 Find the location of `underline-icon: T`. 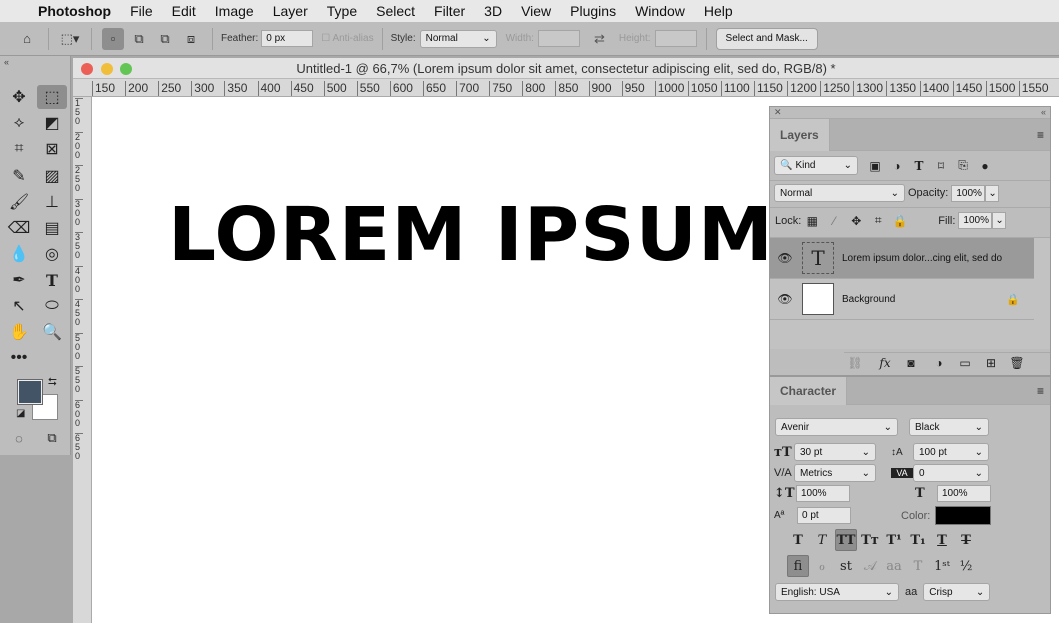

underline-icon: T is located at coordinates (942, 540).